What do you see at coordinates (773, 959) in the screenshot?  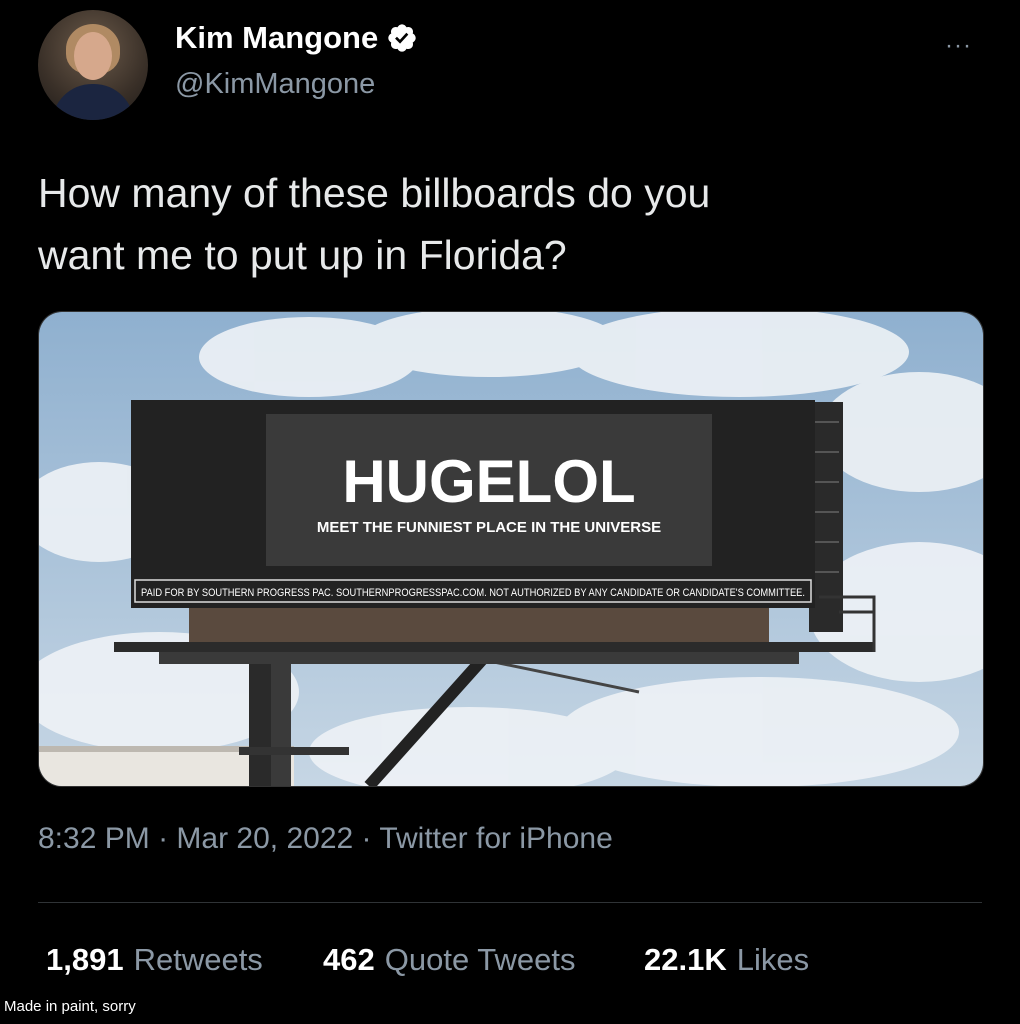 I see `likes-label: Likes` at bounding box center [773, 959].